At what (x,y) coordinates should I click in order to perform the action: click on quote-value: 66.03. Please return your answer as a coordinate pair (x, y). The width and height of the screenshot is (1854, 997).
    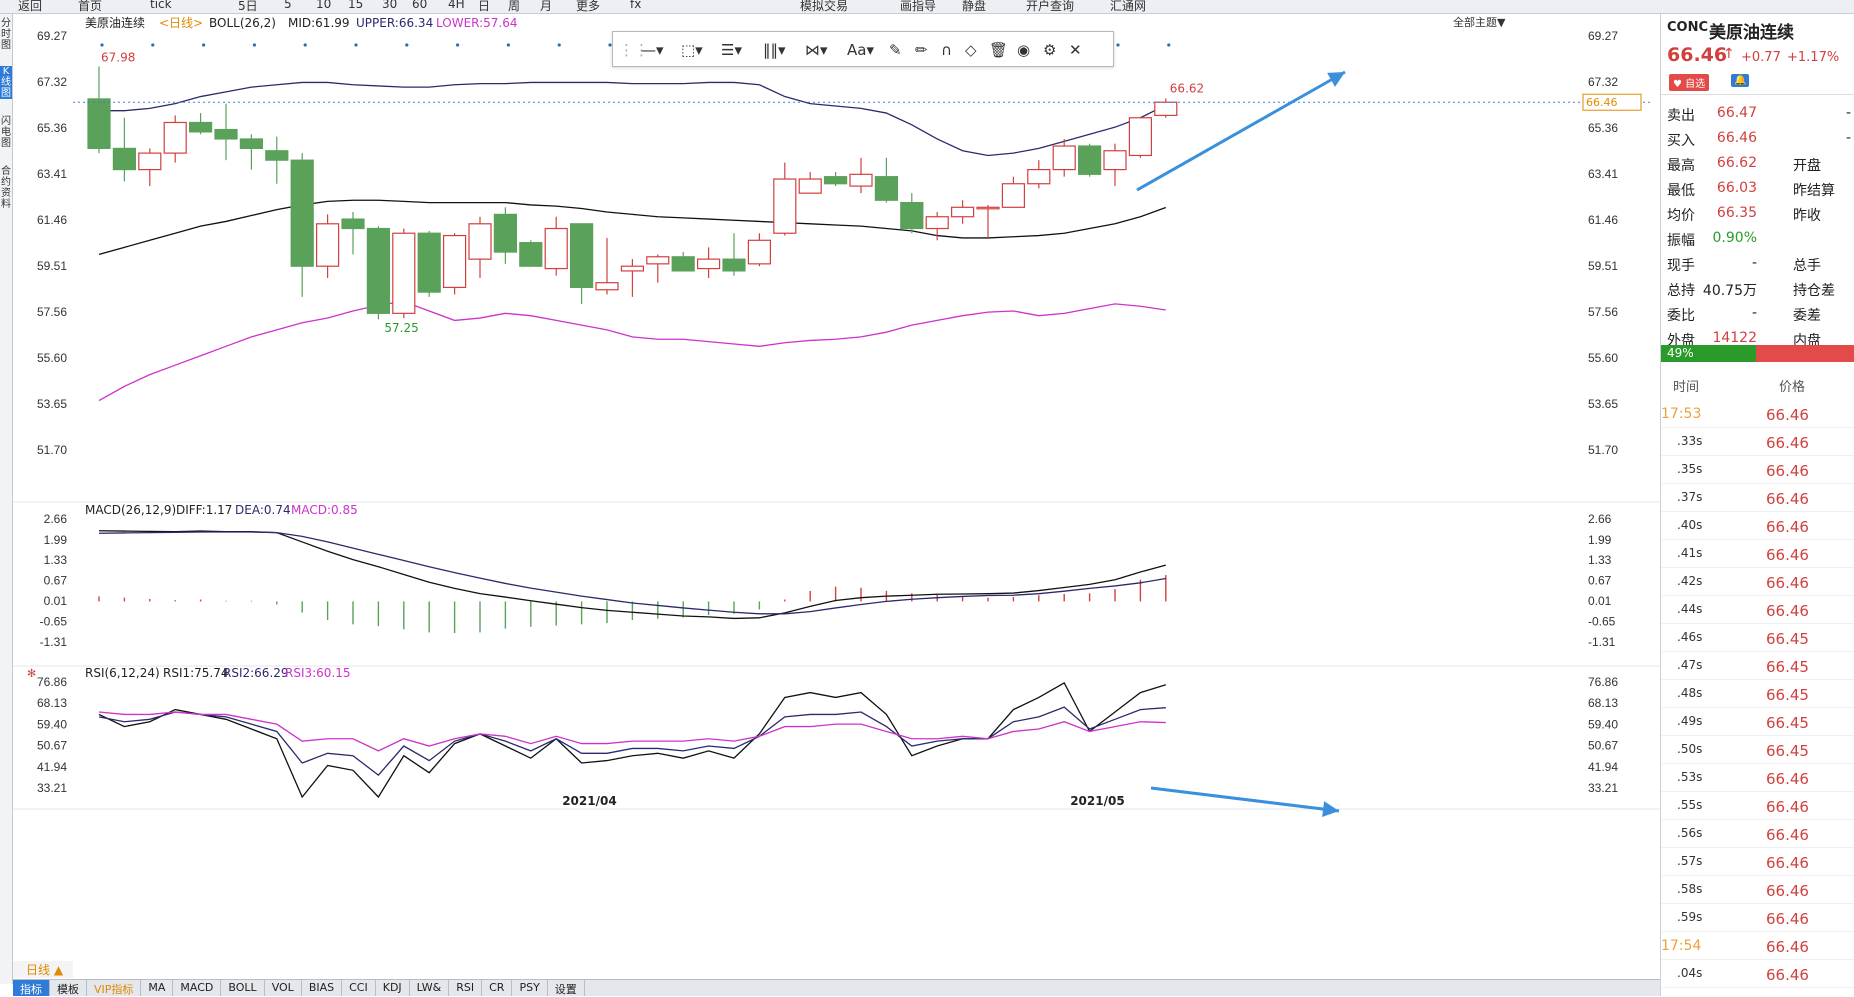
    Looking at the image, I should click on (1736, 188).